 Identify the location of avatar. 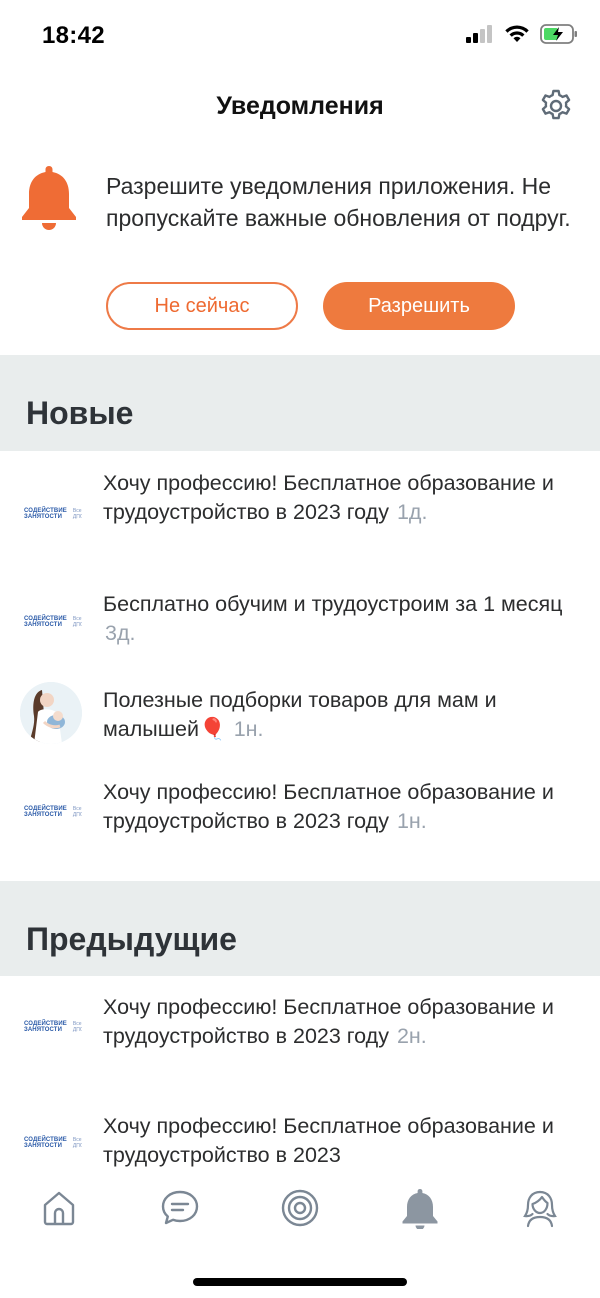
(51, 713).